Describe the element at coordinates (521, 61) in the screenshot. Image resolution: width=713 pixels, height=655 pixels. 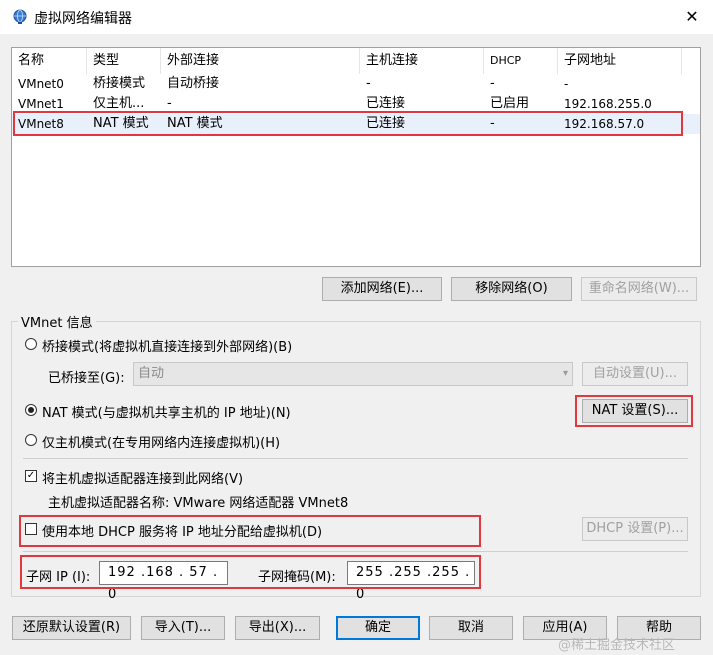
I see `column-header-dhcp: DHCP` at that location.